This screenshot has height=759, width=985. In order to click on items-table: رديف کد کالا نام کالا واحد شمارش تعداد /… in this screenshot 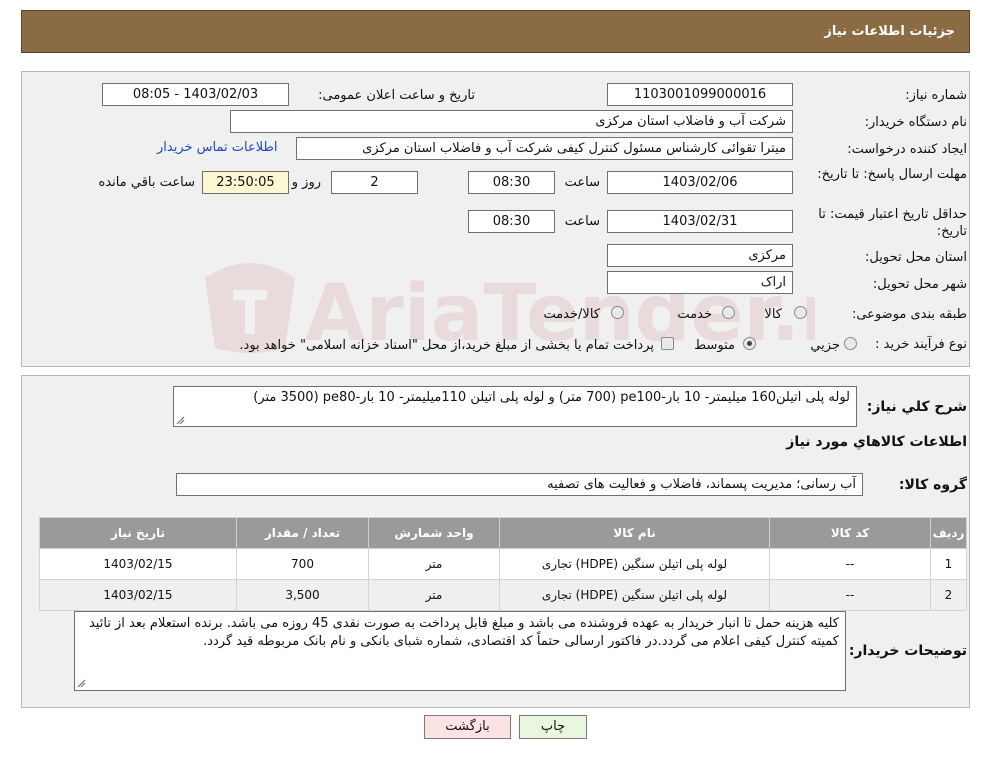, I will do `click(503, 564)`.